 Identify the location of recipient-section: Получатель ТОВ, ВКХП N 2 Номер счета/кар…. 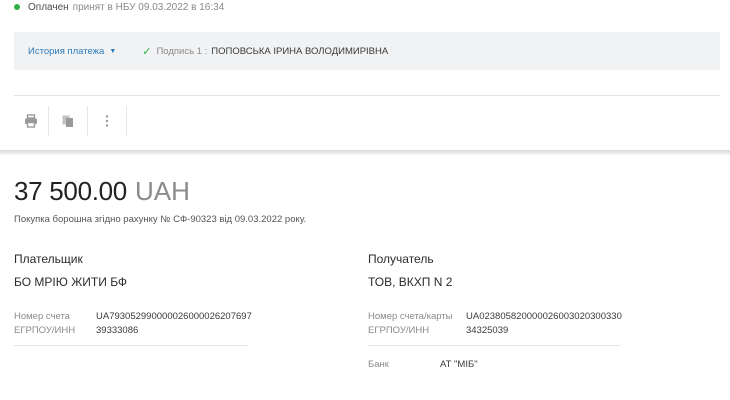
(528, 311).